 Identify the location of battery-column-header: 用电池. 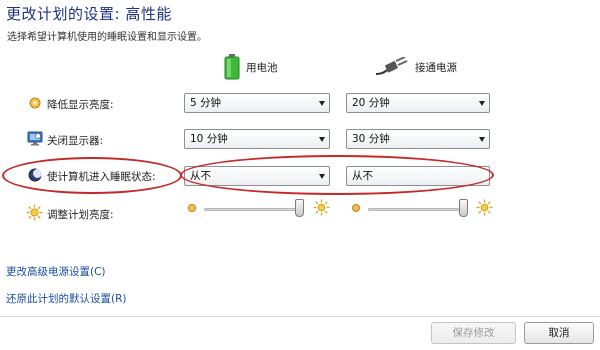
(251, 67).